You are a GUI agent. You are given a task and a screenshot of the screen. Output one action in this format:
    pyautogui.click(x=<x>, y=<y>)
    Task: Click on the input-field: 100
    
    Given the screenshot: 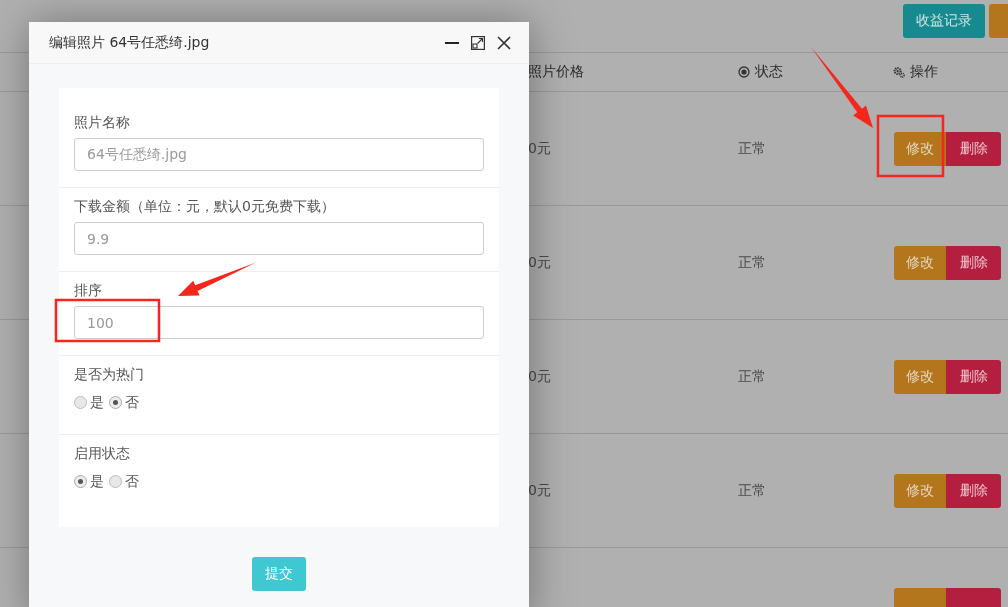 What is the action you would take?
    pyautogui.click(x=279, y=322)
    